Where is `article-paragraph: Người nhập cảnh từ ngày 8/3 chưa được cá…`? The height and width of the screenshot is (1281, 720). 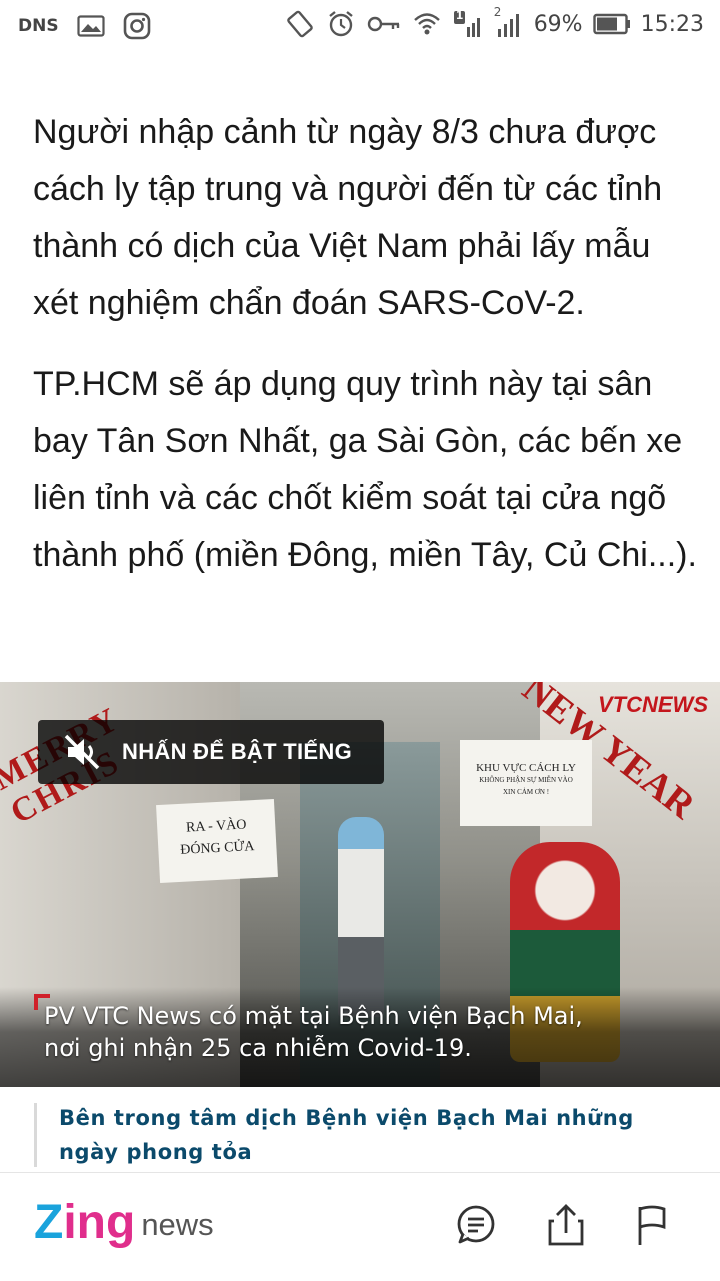
article-paragraph: Người nhập cảnh từ ngày 8/3 chưa được cá… is located at coordinates (348, 217).